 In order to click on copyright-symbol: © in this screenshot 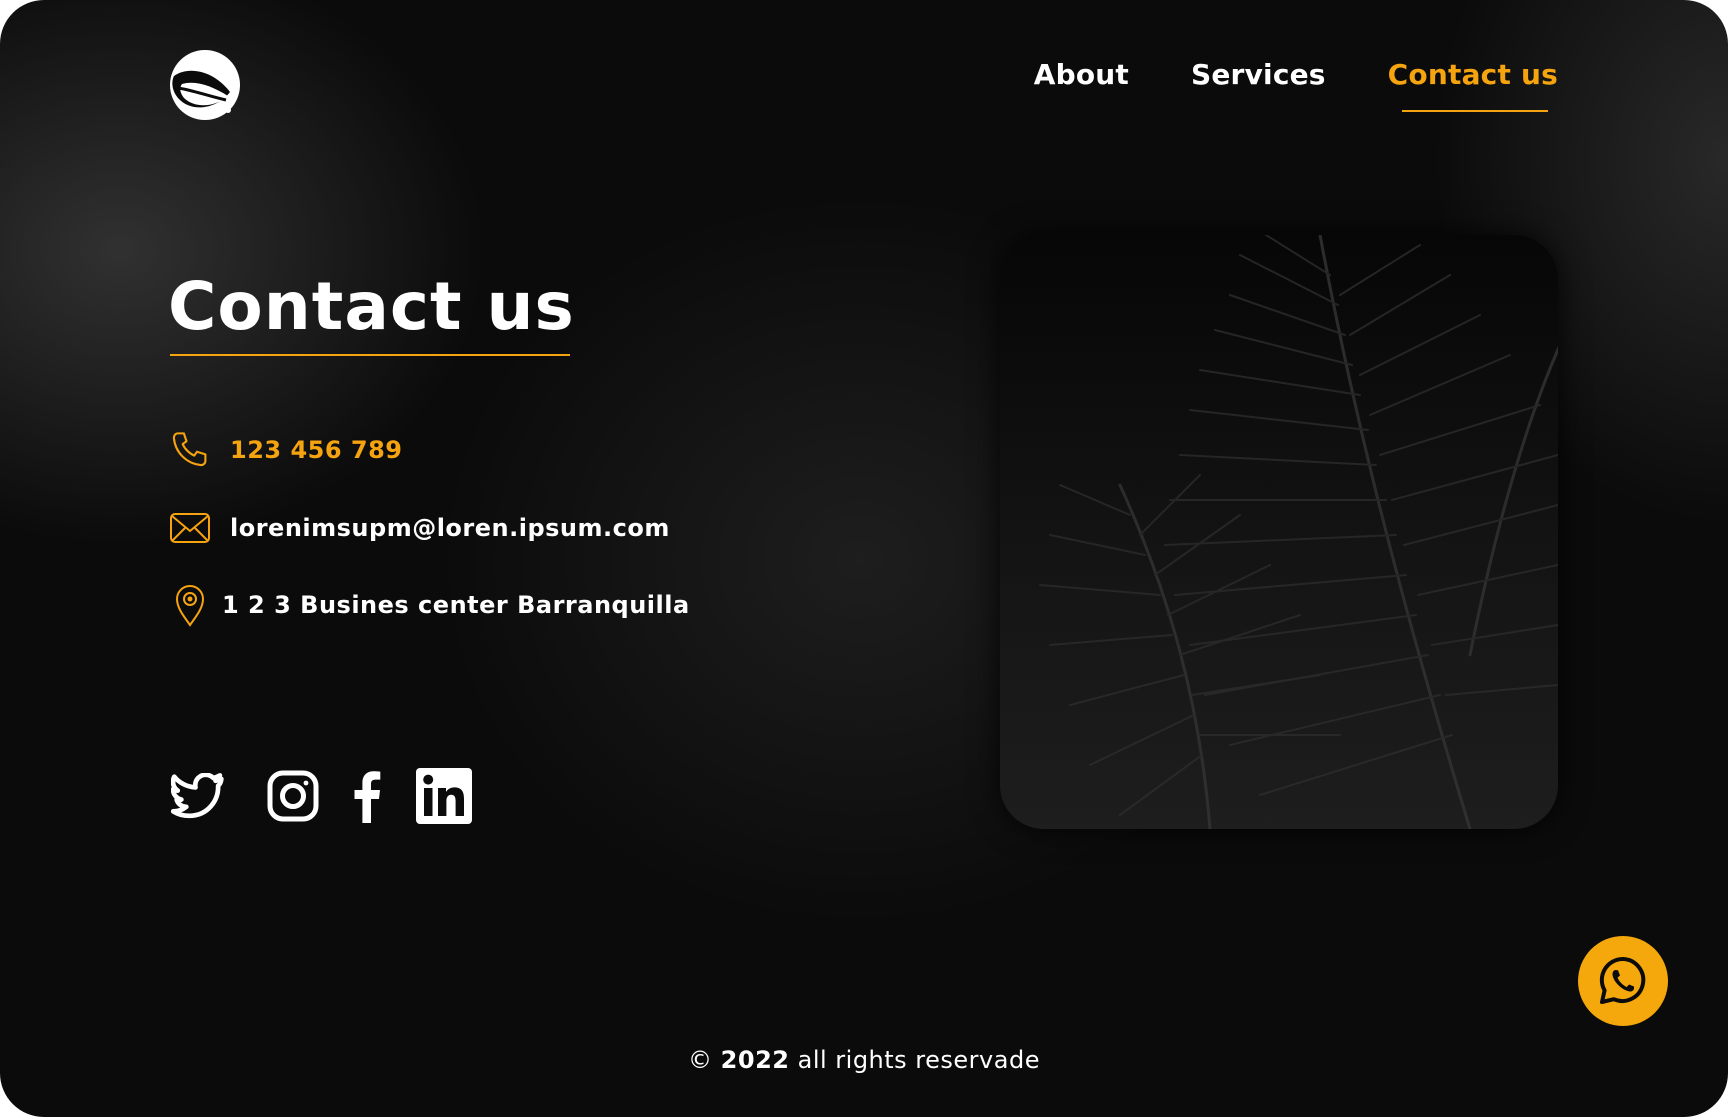, I will do `click(700, 1060)`.